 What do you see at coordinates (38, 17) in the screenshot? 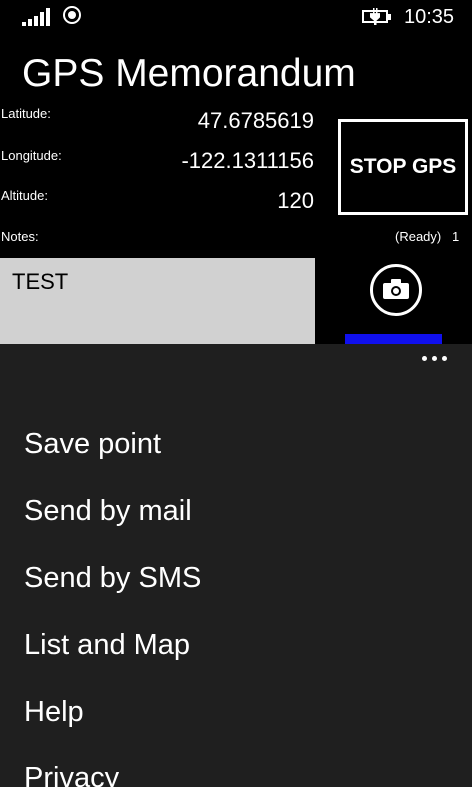
I see `signal-strength-icon` at bounding box center [38, 17].